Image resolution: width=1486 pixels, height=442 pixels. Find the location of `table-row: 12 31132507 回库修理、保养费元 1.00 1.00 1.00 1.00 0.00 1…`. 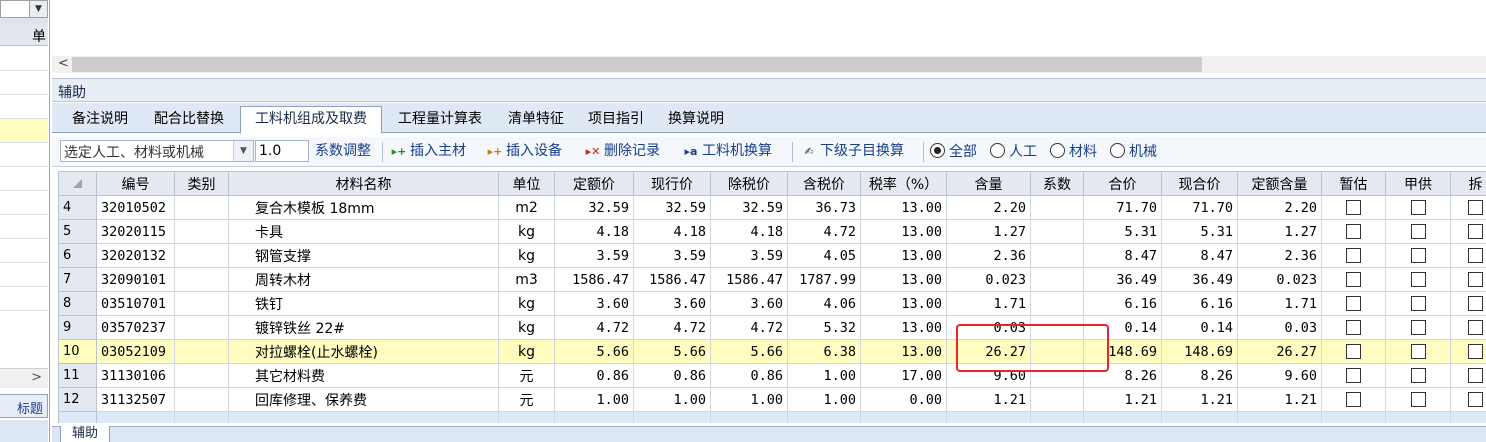

table-row: 12 31132507 回库修理、保养费元 1.00 1.00 1.00 1.00 0.00 1… is located at coordinates (772, 399).